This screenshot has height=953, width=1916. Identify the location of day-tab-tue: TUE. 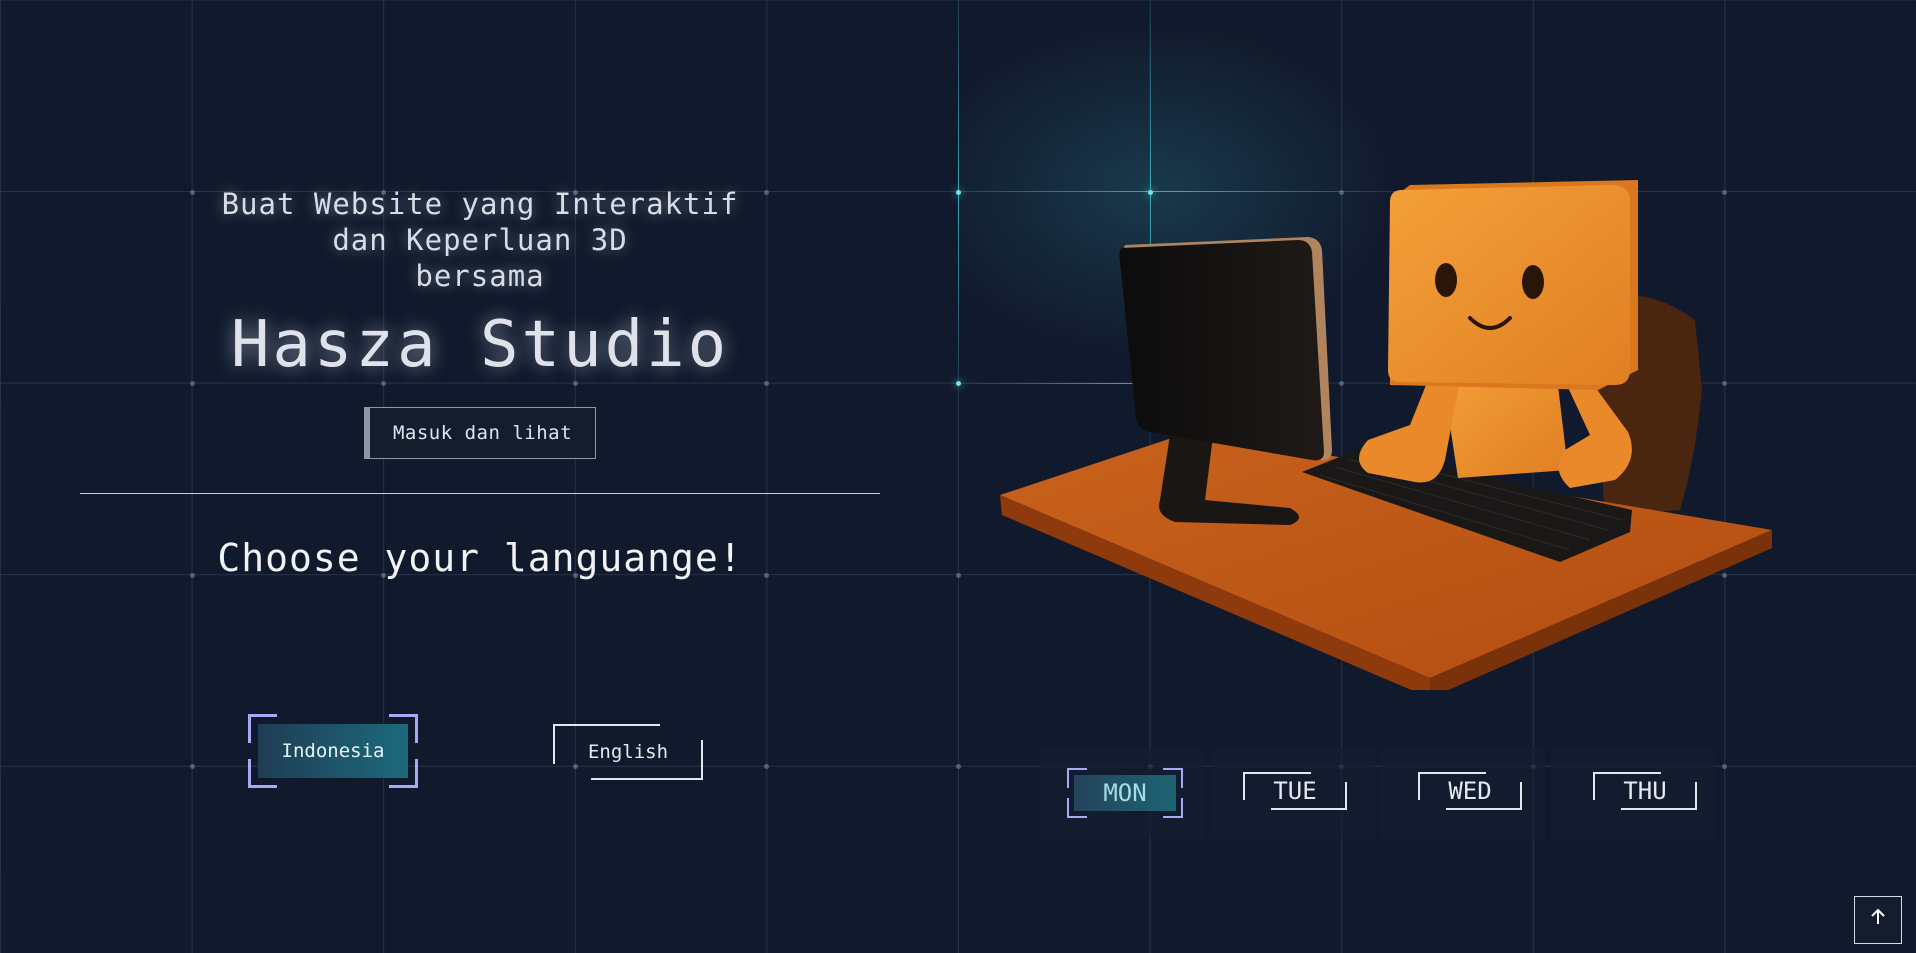
(1295, 791).